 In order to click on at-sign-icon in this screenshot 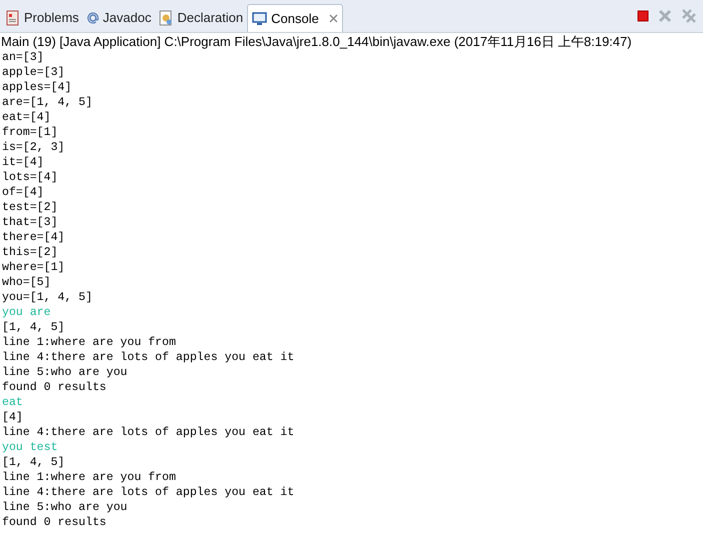, I will do `click(92, 18)`.